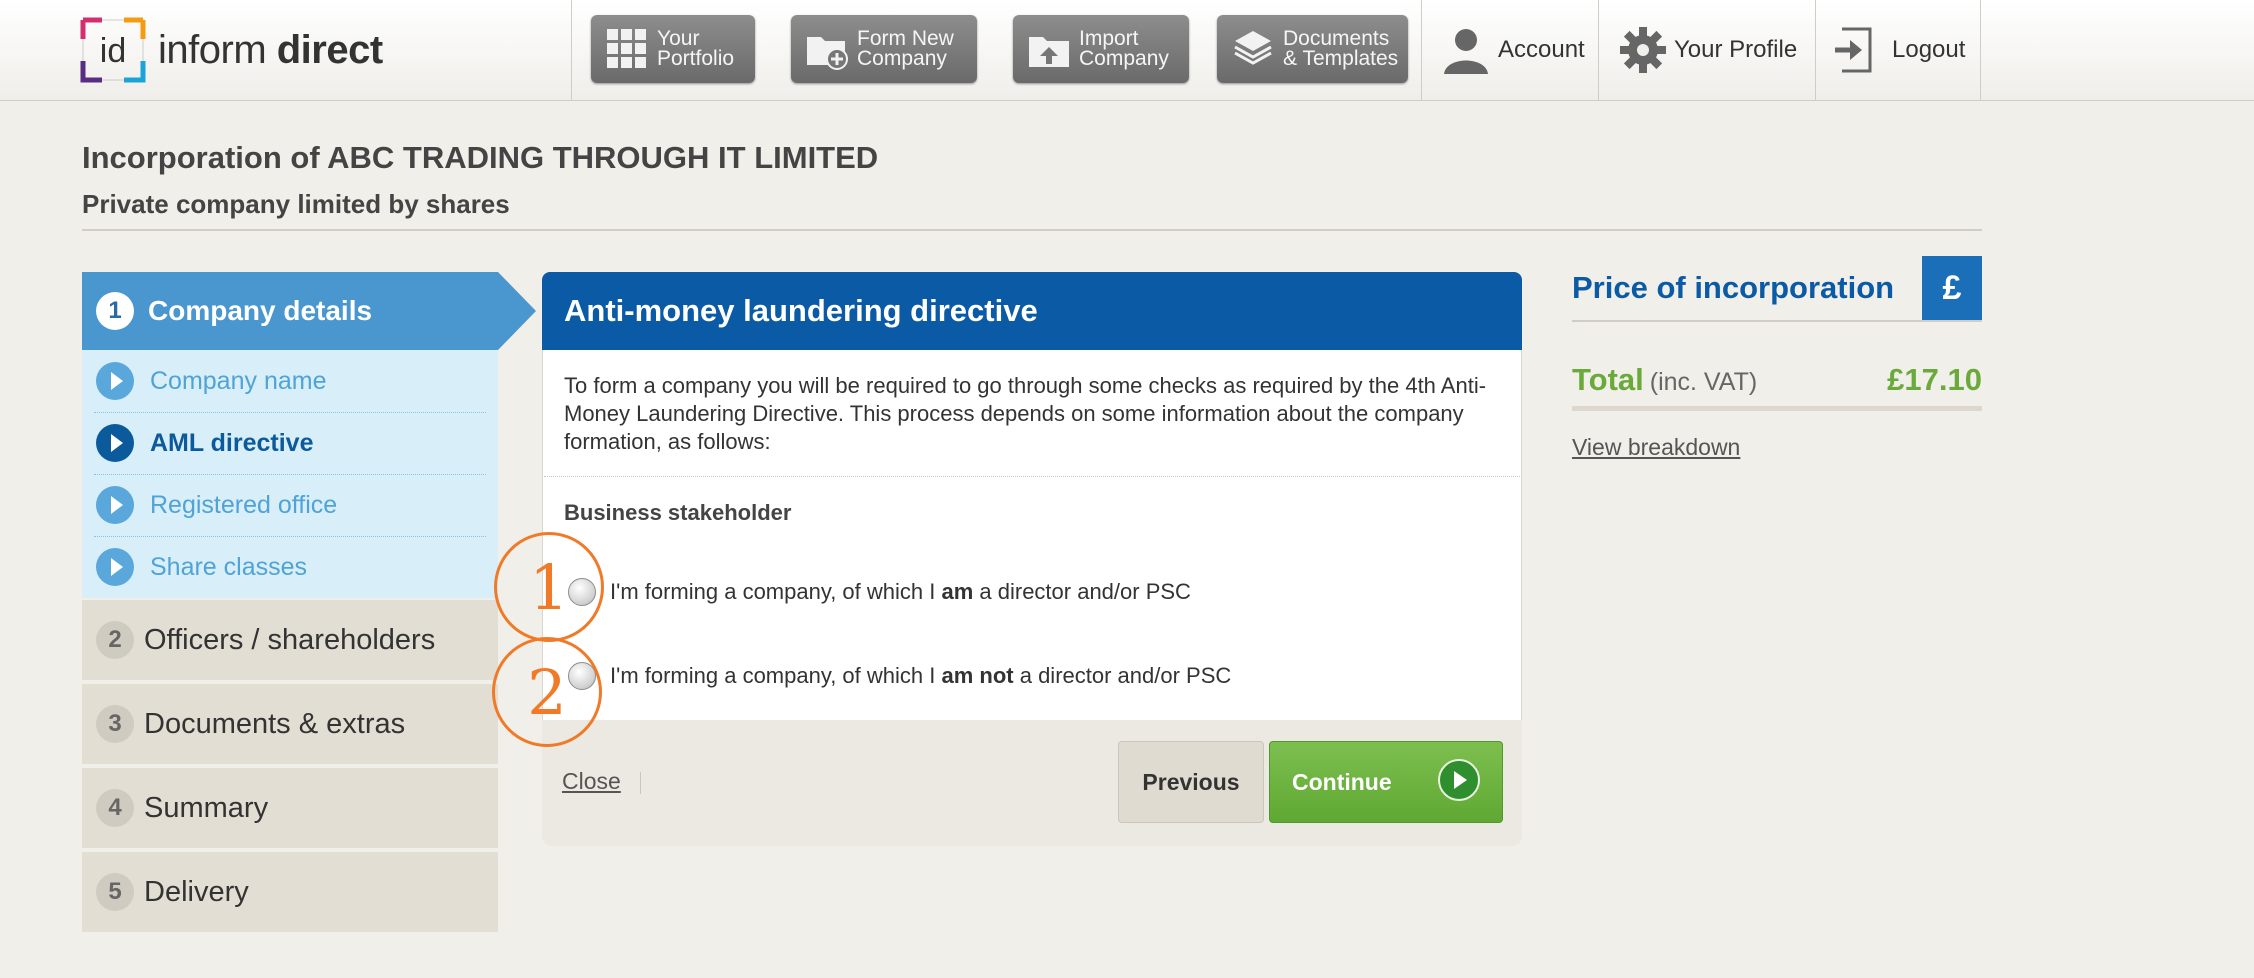 The image size is (2254, 978). Describe the element at coordinates (549, 587) in the screenshot. I see `annotation-marker-1: 1` at that location.